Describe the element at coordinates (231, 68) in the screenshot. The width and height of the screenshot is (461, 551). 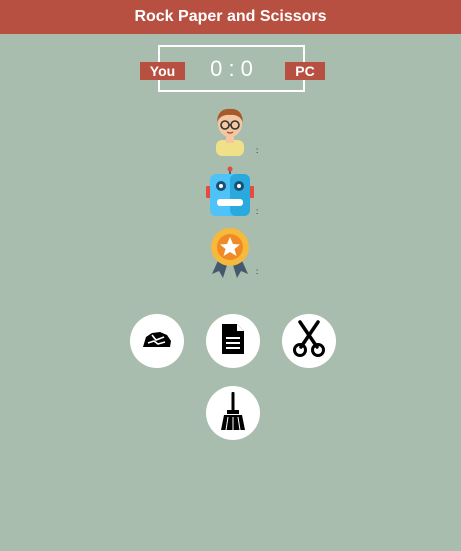
I see `score-text: 0` at that location.